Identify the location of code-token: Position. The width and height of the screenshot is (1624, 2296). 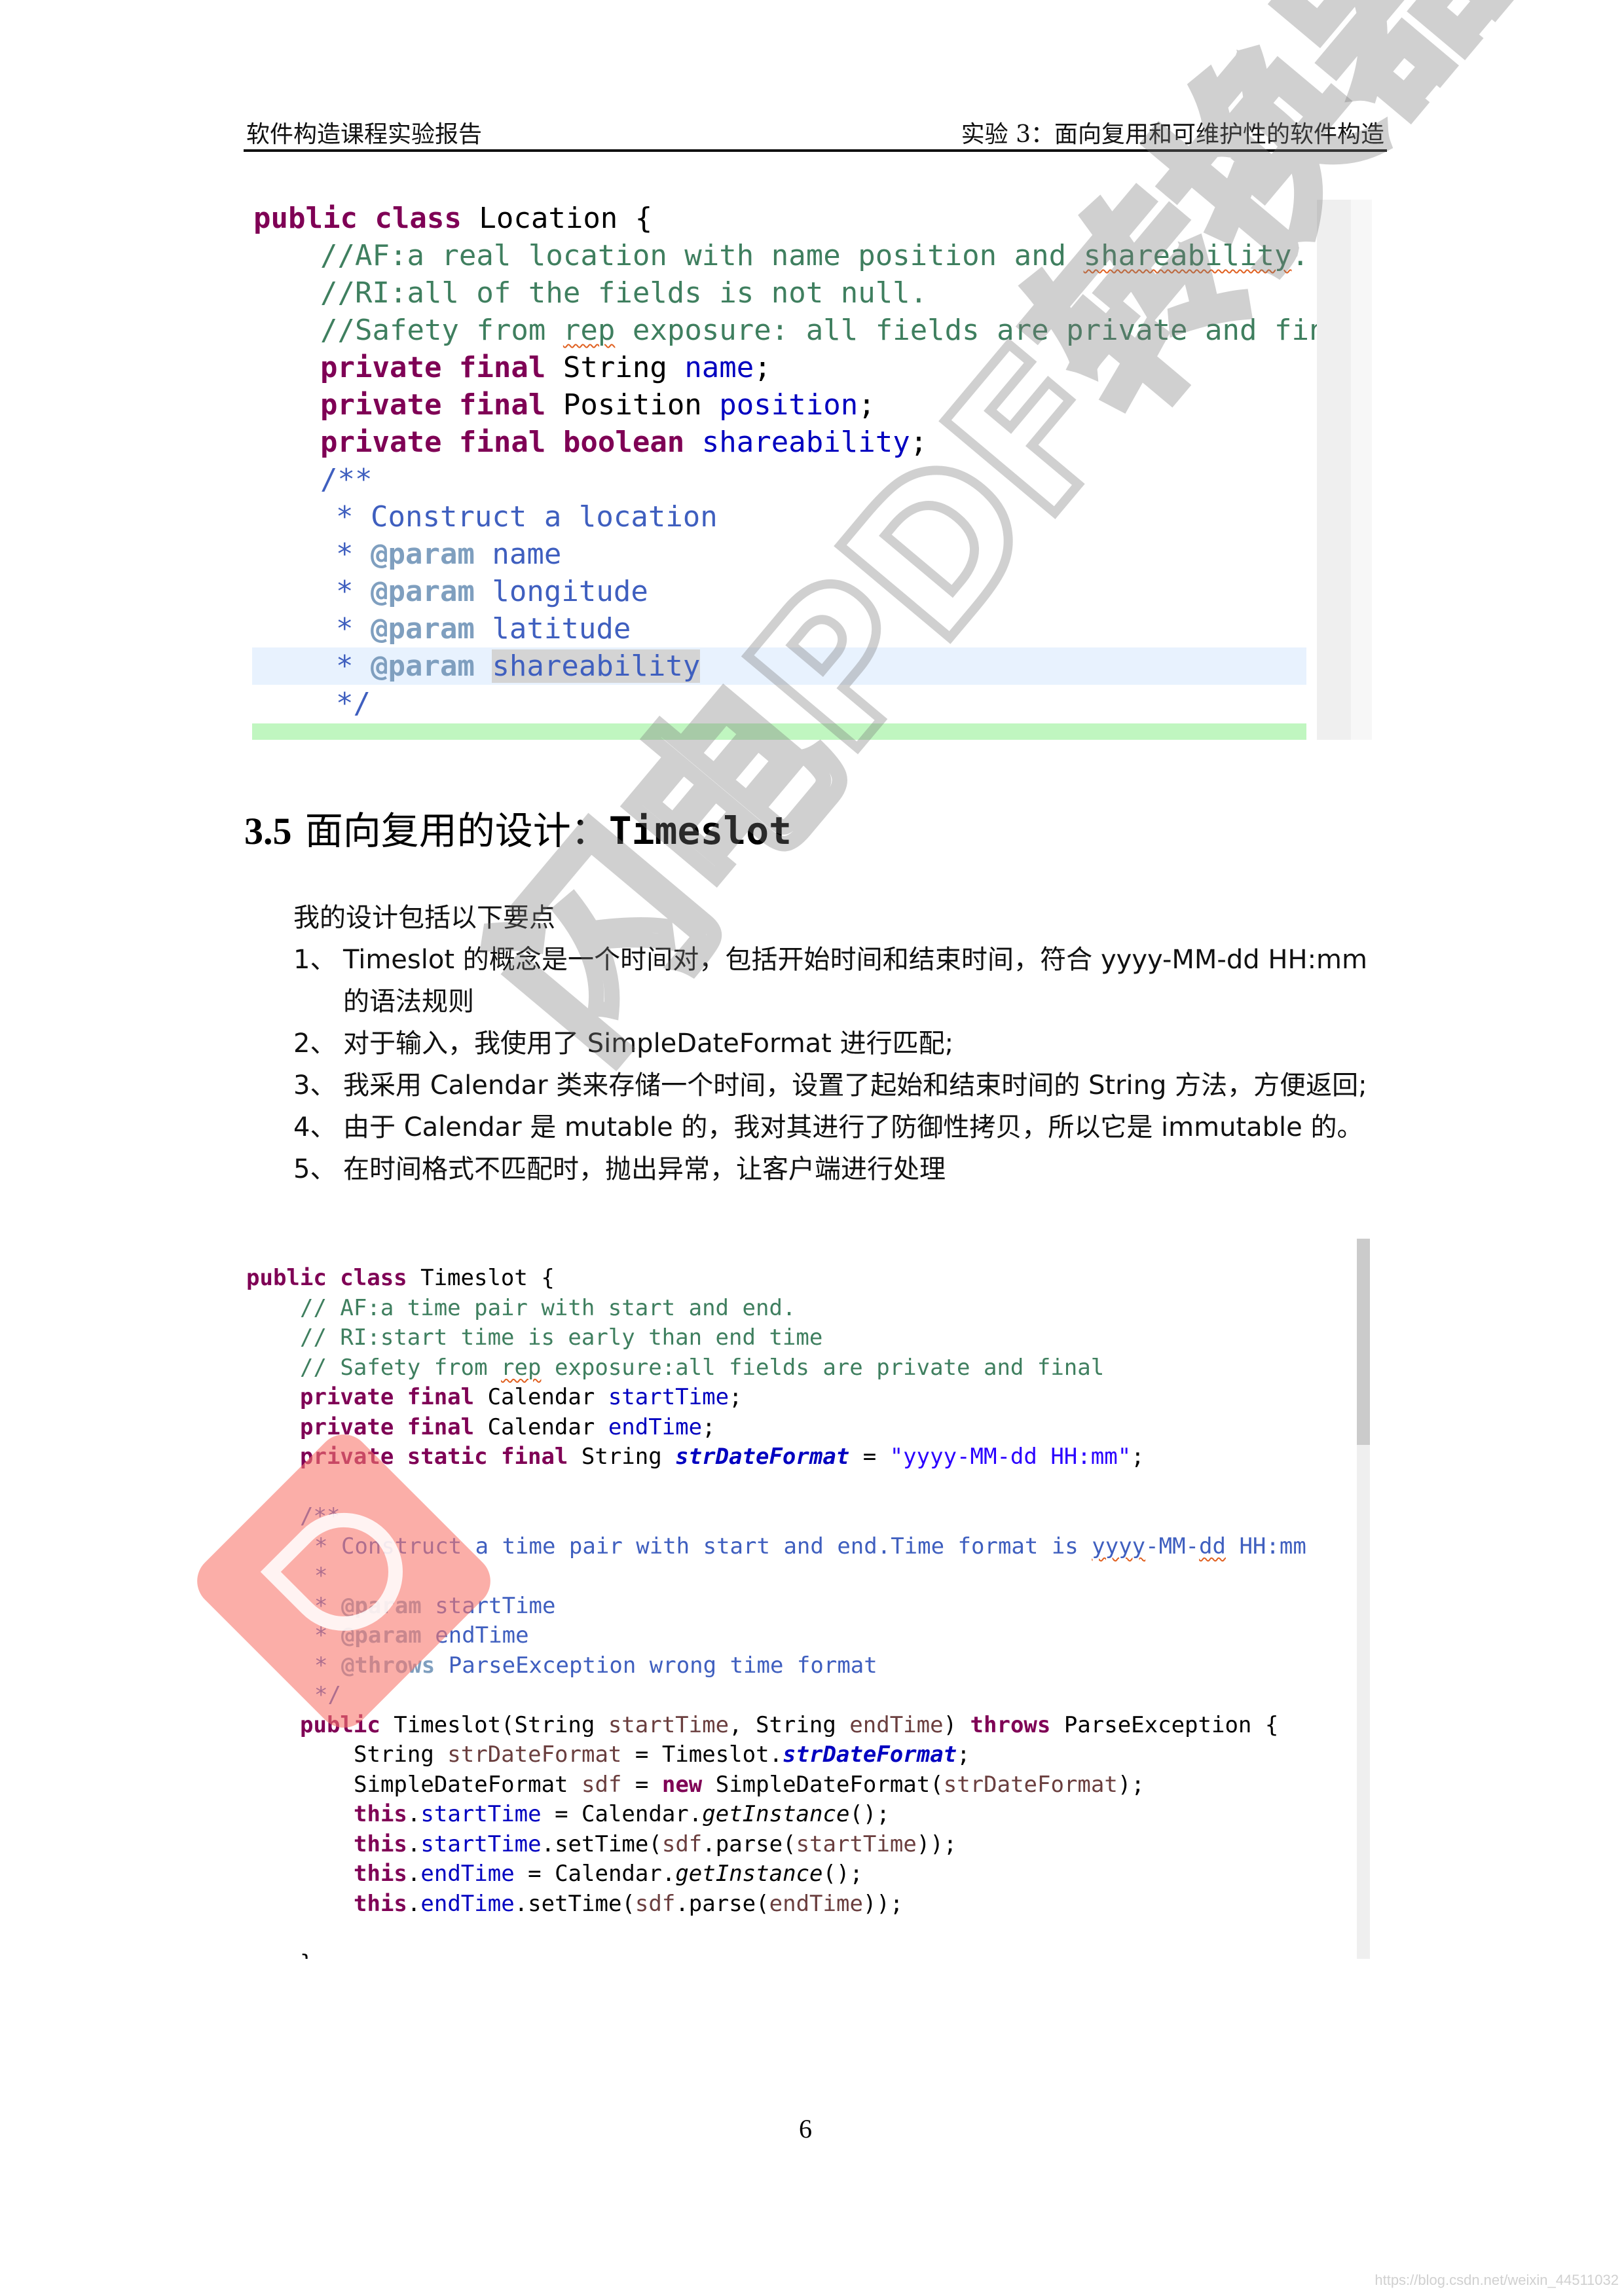
(641, 405).